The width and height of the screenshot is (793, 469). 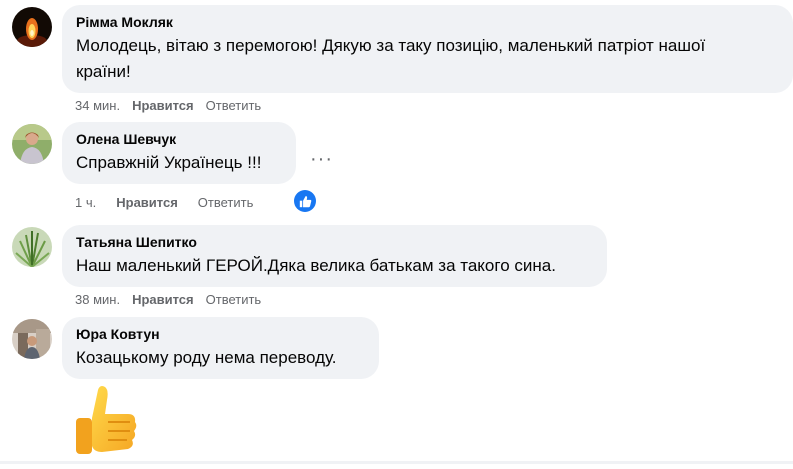 What do you see at coordinates (321, 159) in the screenshot?
I see `more-options-icon: ···` at bounding box center [321, 159].